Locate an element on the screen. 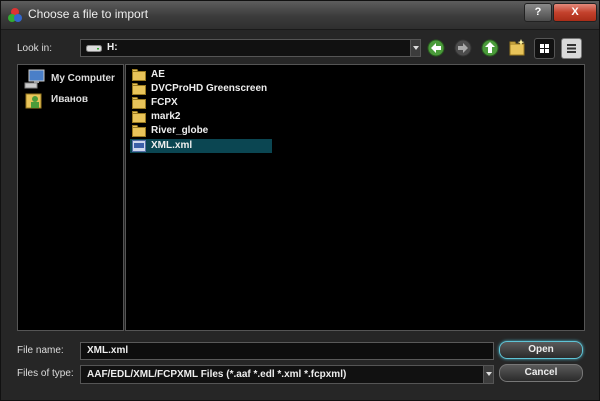 Image resolution: width=600 pixels, height=401 pixels. file-name-value: XML.xml is located at coordinates (108, 350).